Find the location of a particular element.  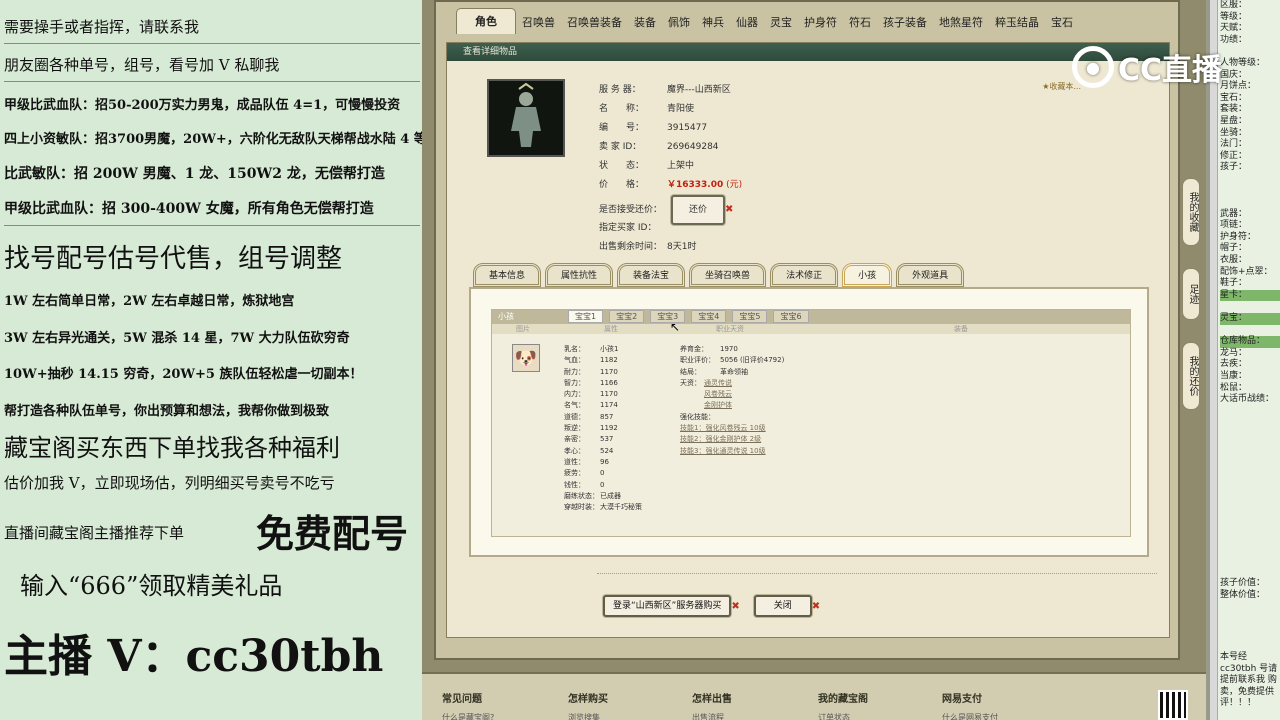

time-label: 出售剩余时间： is located at coordinates (631, 247).